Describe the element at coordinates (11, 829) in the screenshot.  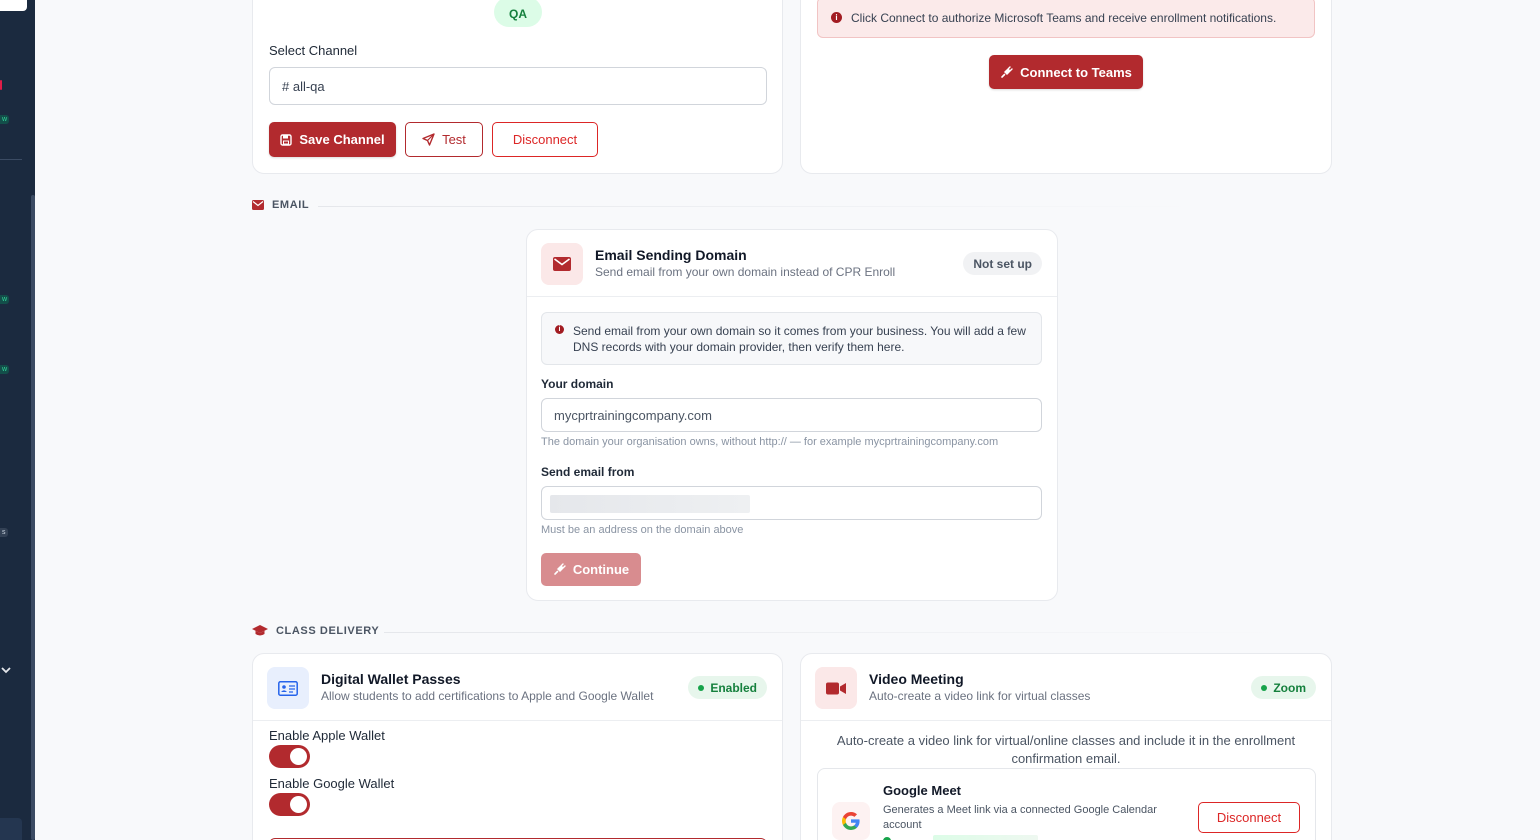
I see `sidebar-bottom-item` at that location.